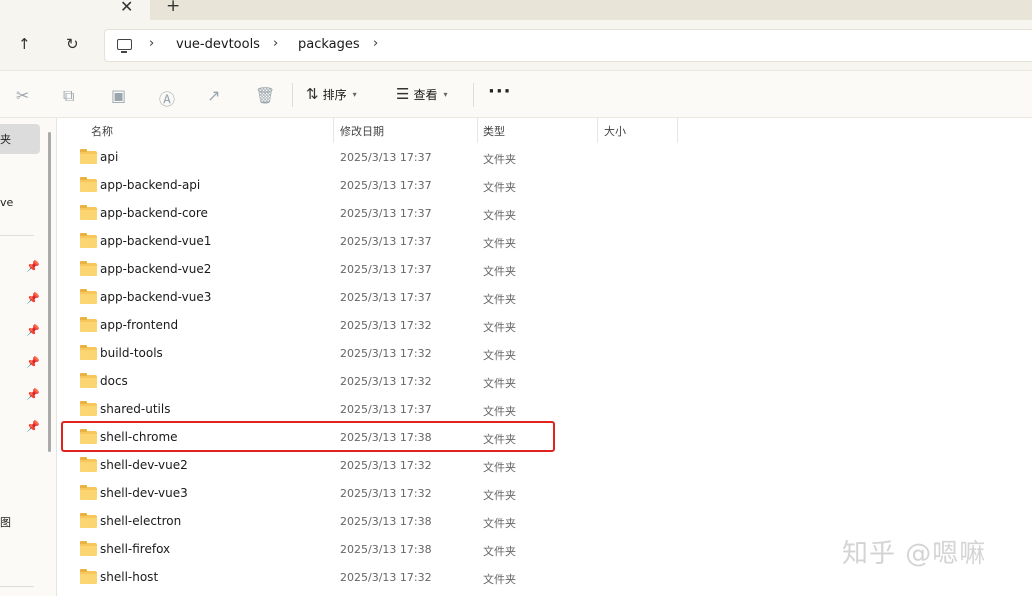 The width and height of the screenshot is (1032, 596). I want to click on sort-button: ⇅ 排序 ▾, so click(331, 94).